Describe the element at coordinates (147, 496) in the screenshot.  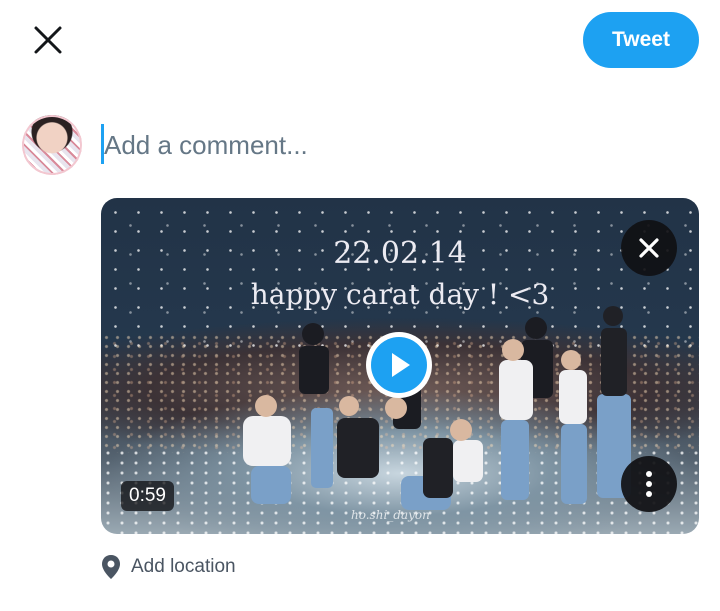
I see `video-duration: 0:59` at that location.